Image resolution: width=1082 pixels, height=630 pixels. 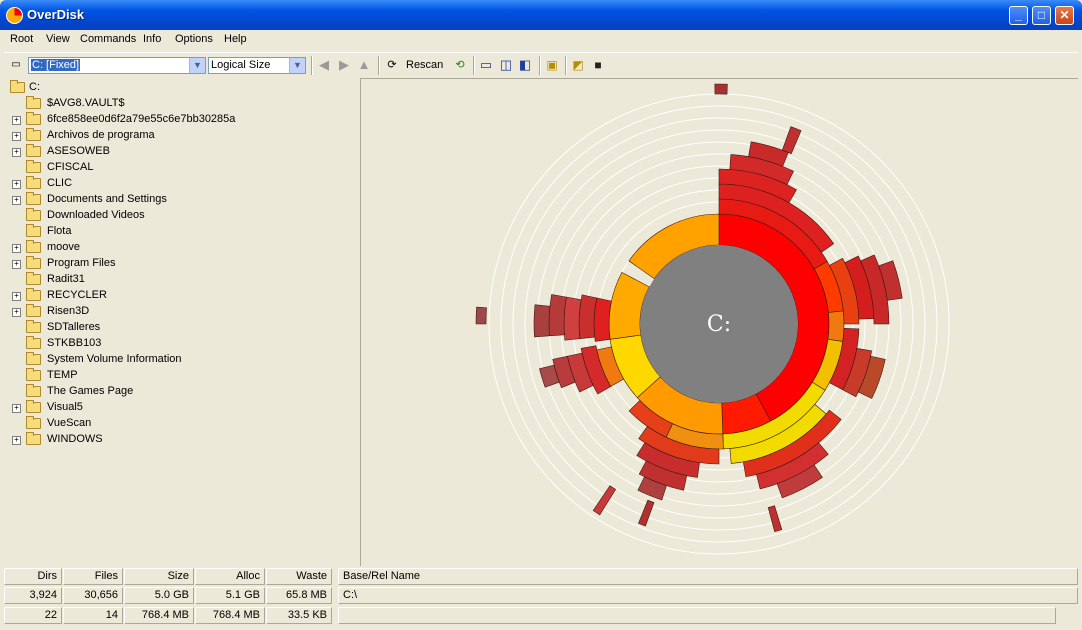 I want to click on tree-item: + Documents and Settings, so click(x=182, y=200).